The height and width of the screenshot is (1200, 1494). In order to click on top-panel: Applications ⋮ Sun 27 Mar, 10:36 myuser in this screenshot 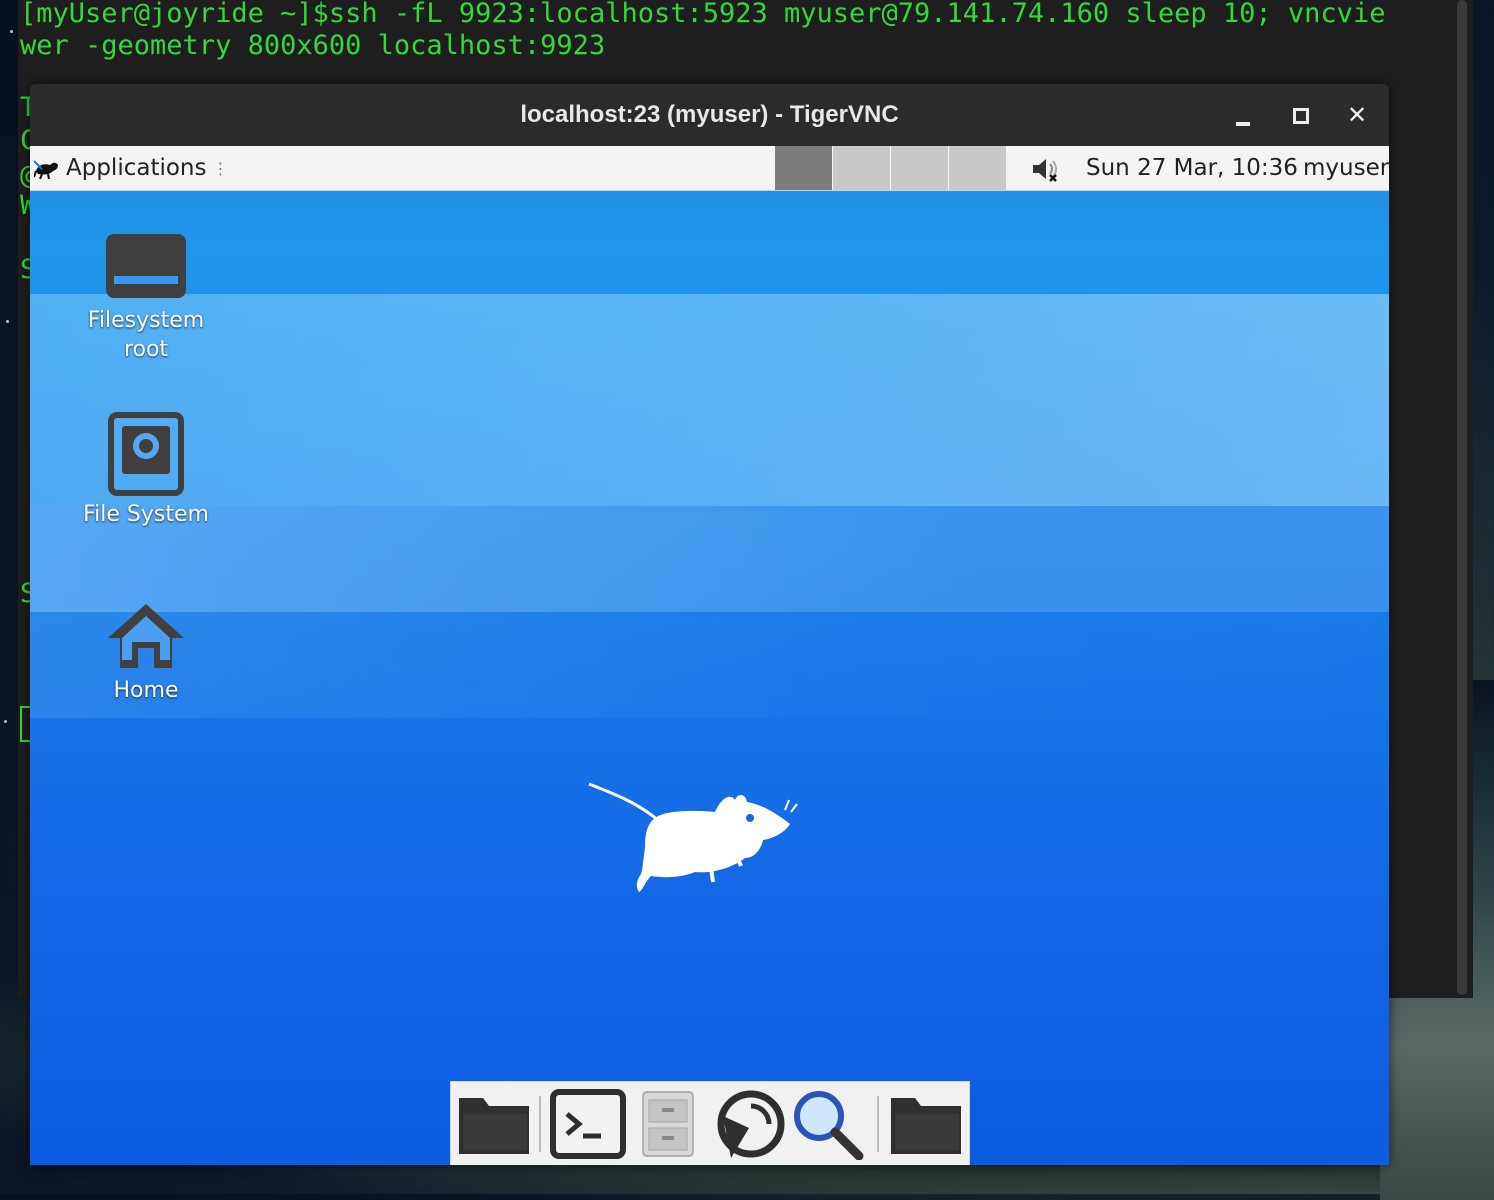, I will do `click(709, 168)`.